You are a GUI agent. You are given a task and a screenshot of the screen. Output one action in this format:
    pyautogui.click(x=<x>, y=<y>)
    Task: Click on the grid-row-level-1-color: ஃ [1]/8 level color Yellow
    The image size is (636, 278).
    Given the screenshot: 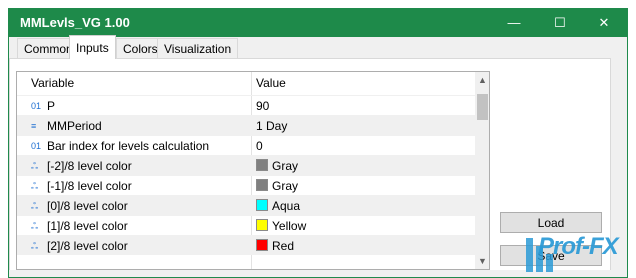 What is the action you would take?
    pyautogui.click(x=246, y=225)
    